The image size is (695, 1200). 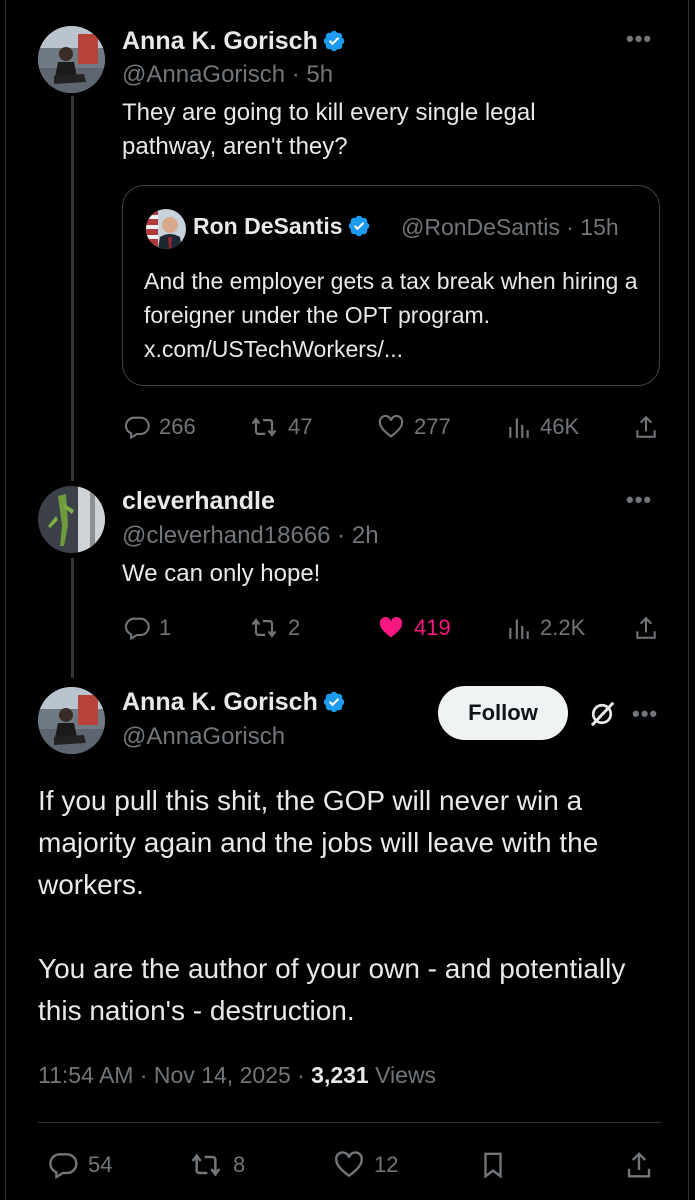 I want to click on views-button: 46K, so click(x=542, y=427).